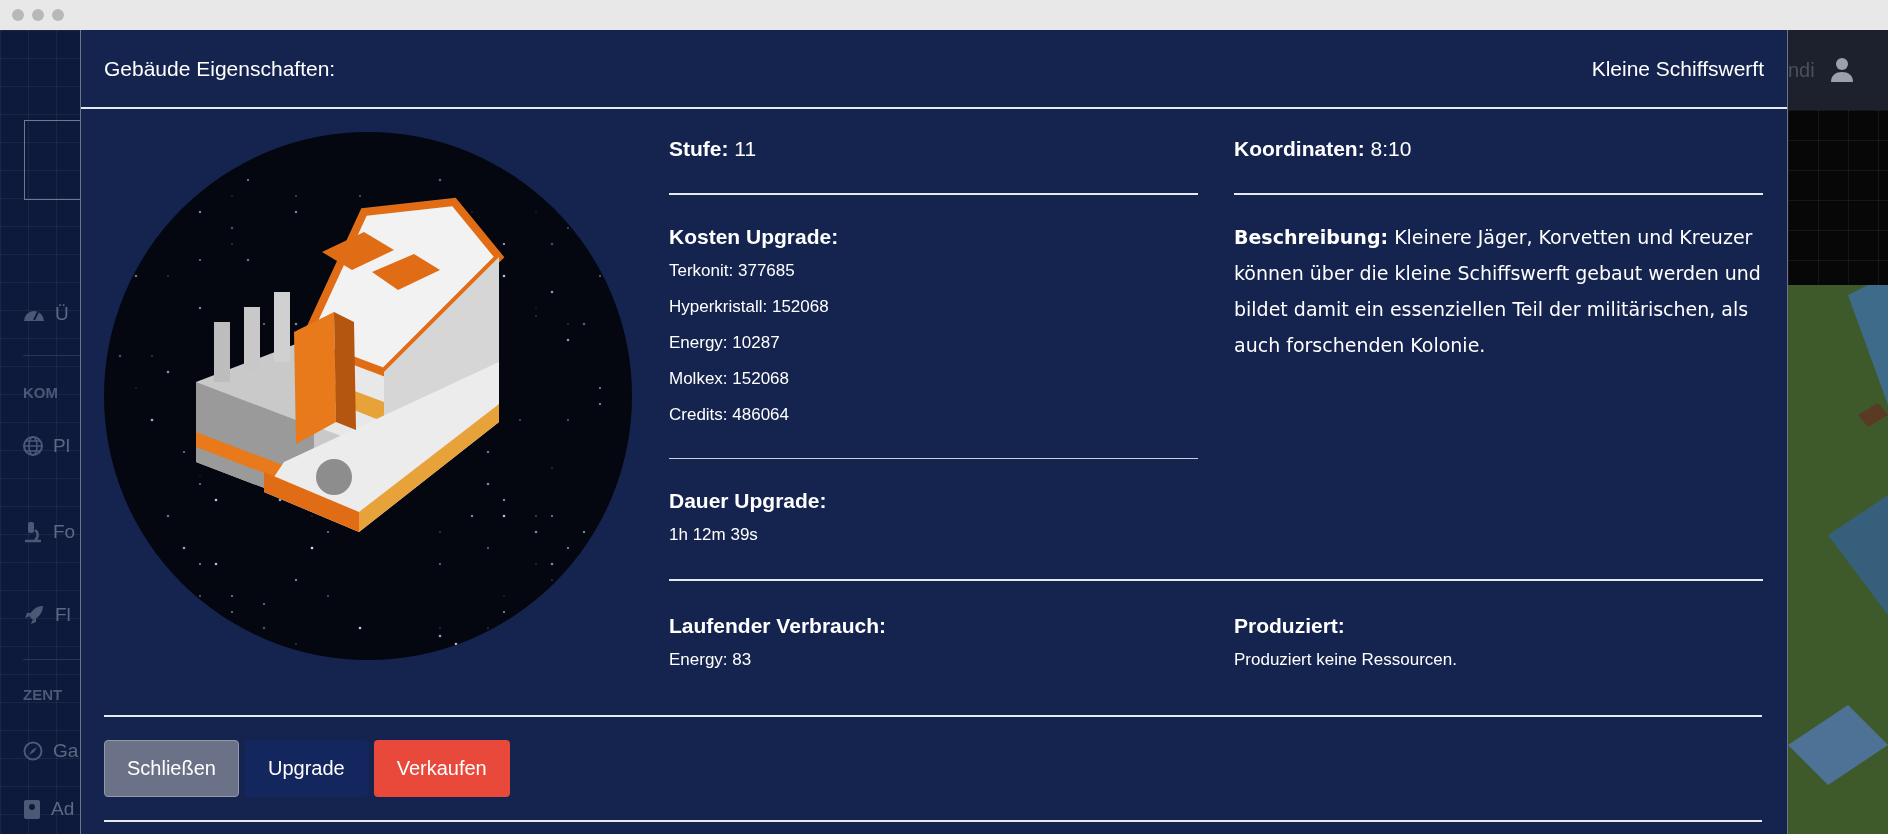  Describe the element at coordinates (171, 768) in the screenshot. I see `close-button: Schließen` at that location.